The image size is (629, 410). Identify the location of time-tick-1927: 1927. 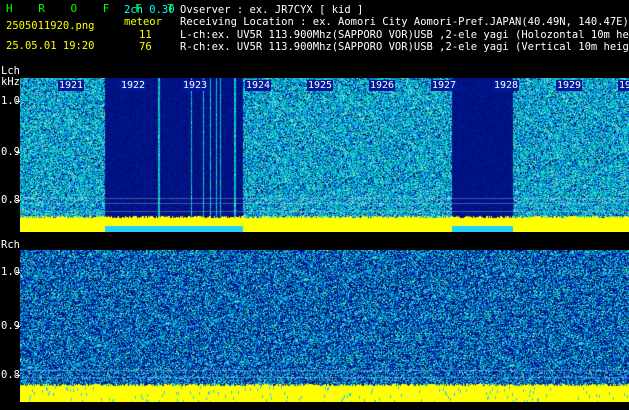
(444, 85).